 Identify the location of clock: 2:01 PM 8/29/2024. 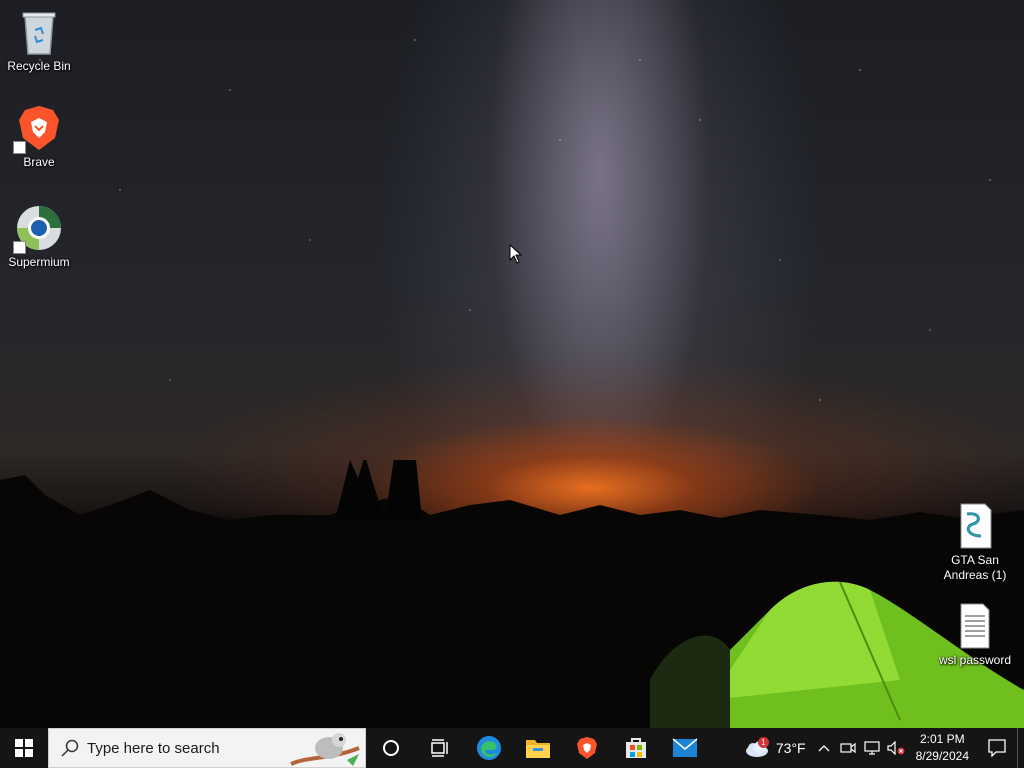
(942, 748).